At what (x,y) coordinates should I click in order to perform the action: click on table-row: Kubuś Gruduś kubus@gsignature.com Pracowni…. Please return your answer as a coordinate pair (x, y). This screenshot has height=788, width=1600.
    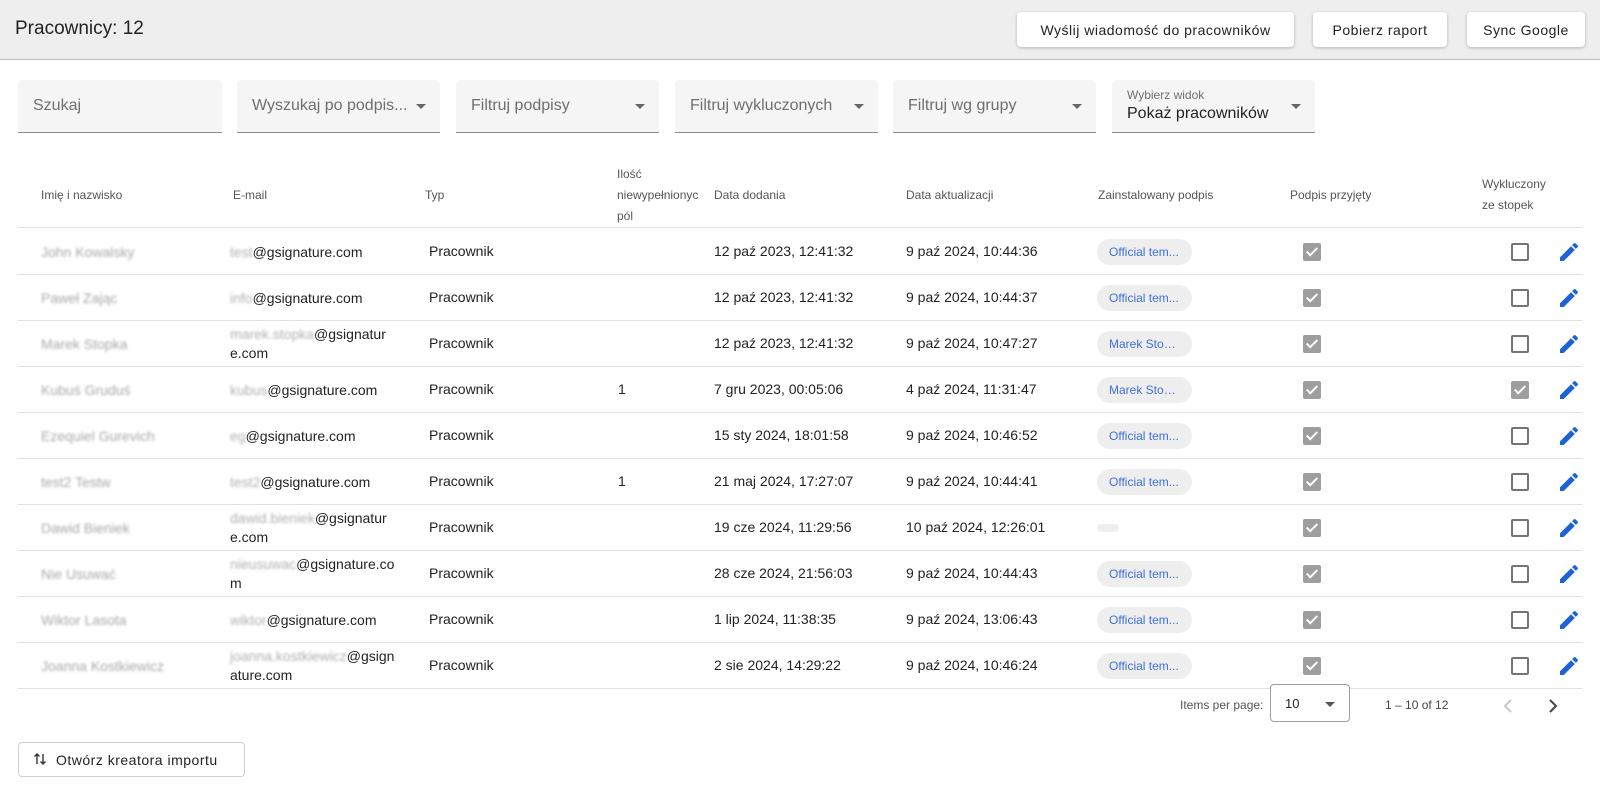
    Looking at the image, I should click on (800, 390).